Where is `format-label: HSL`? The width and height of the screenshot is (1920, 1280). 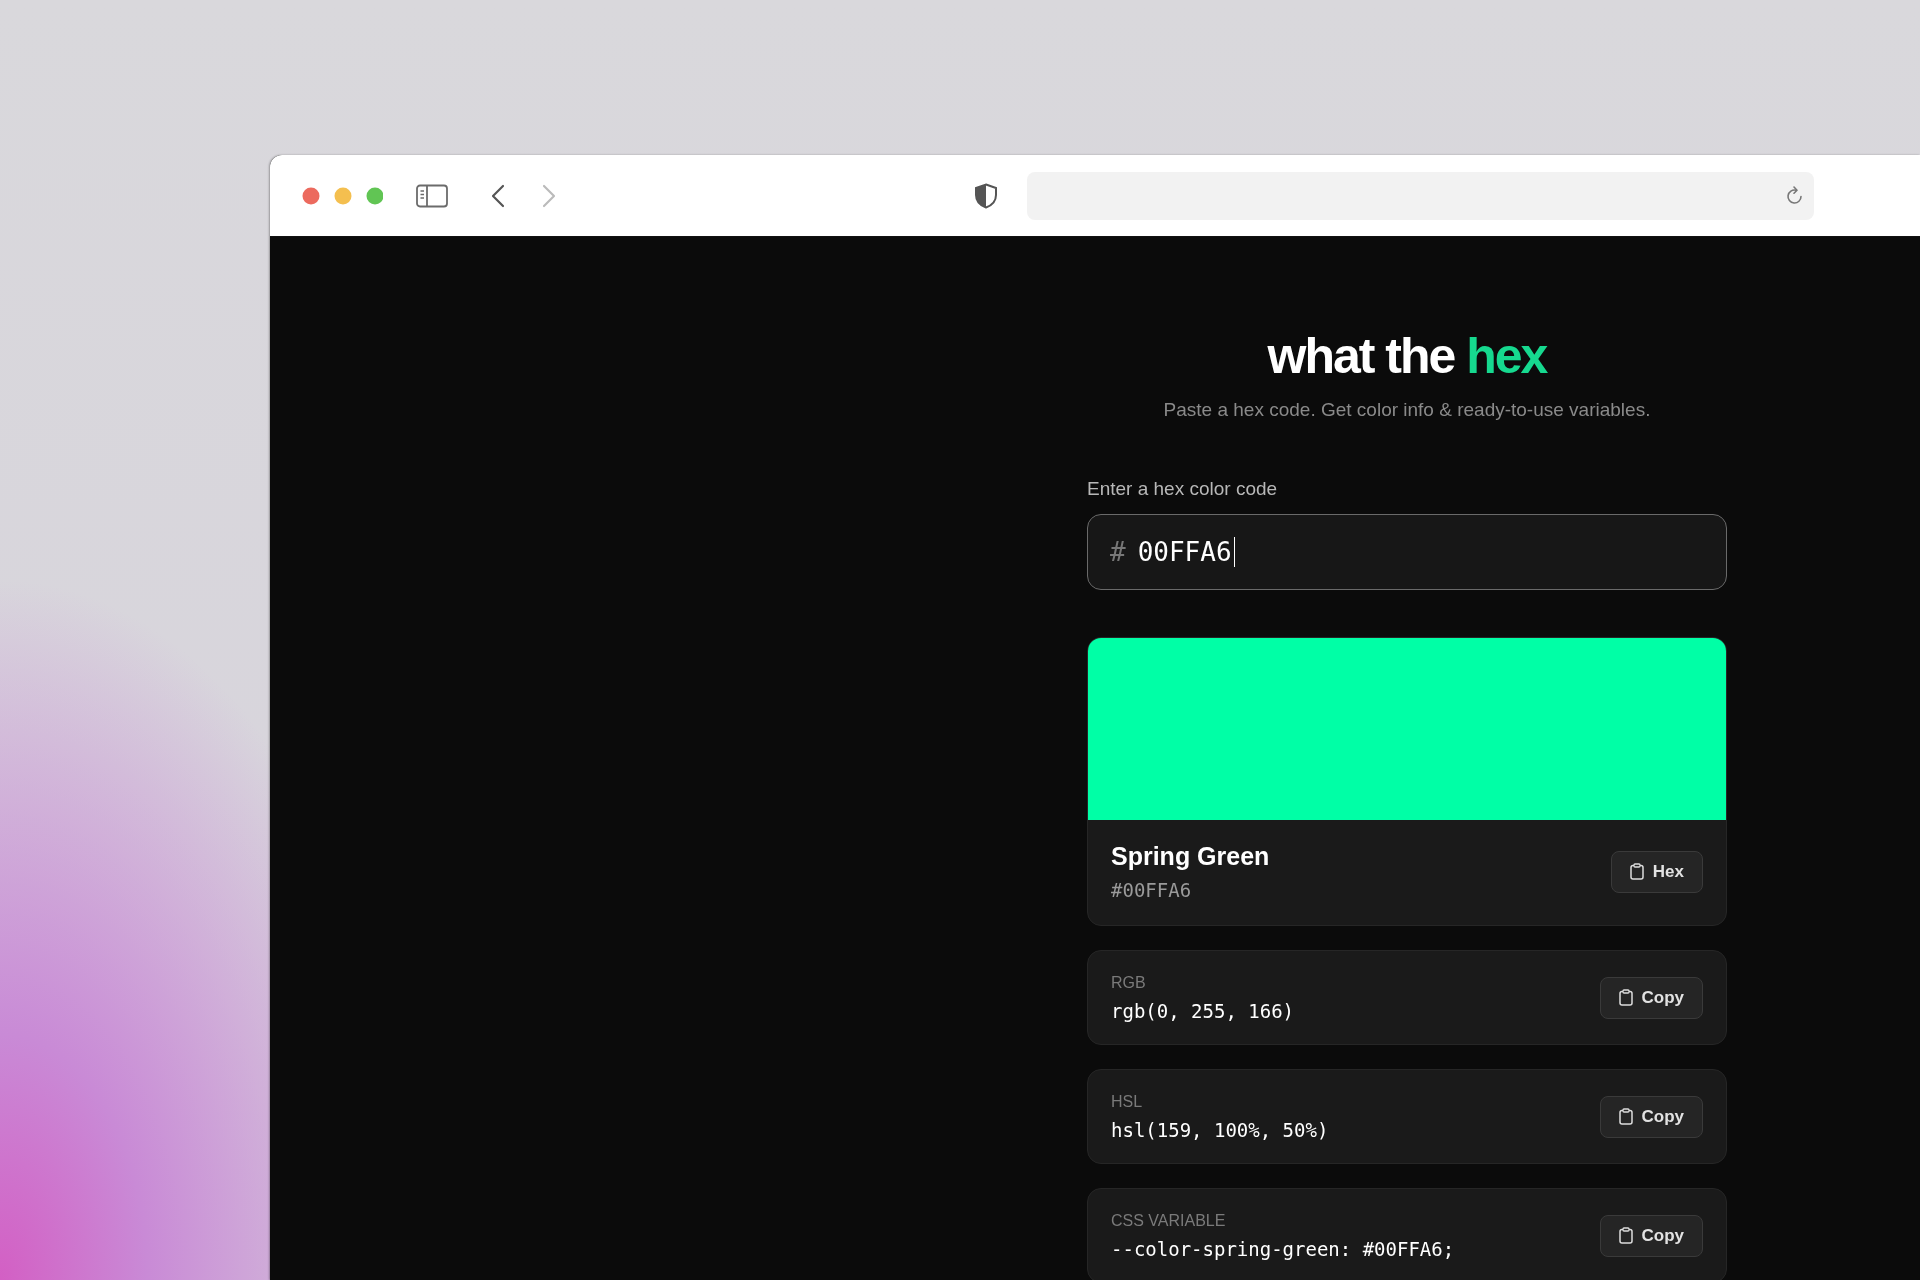 format-label: HSL is located at coordinates (1127, 1101).